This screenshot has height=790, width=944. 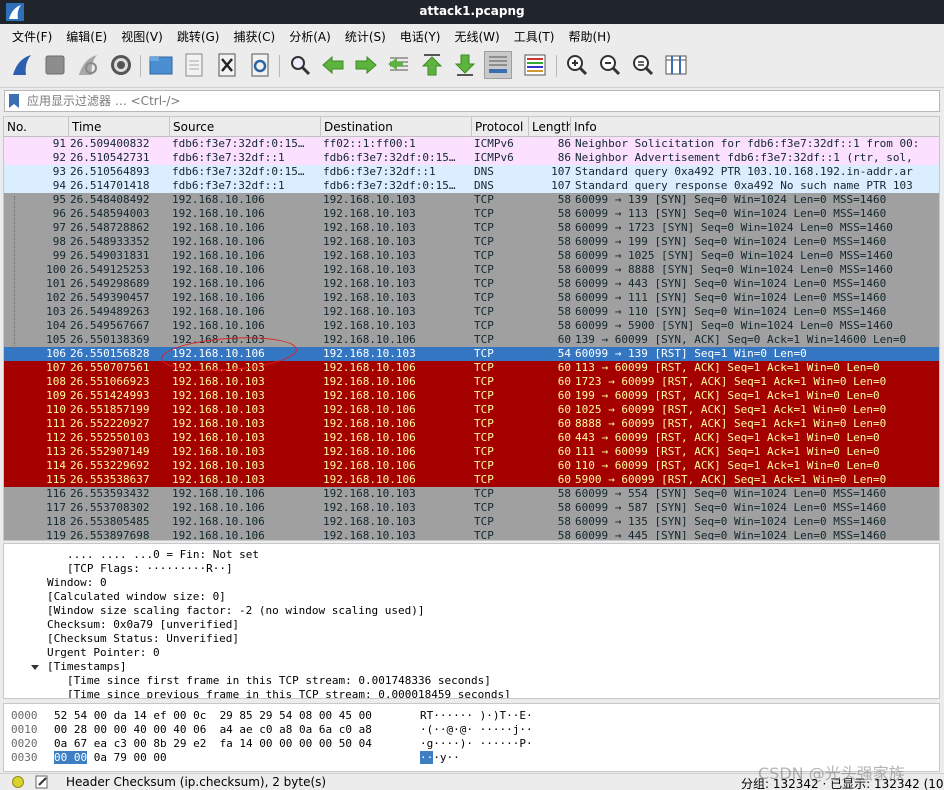 I want to click on column-info: Info, so click(x=755, y=127).